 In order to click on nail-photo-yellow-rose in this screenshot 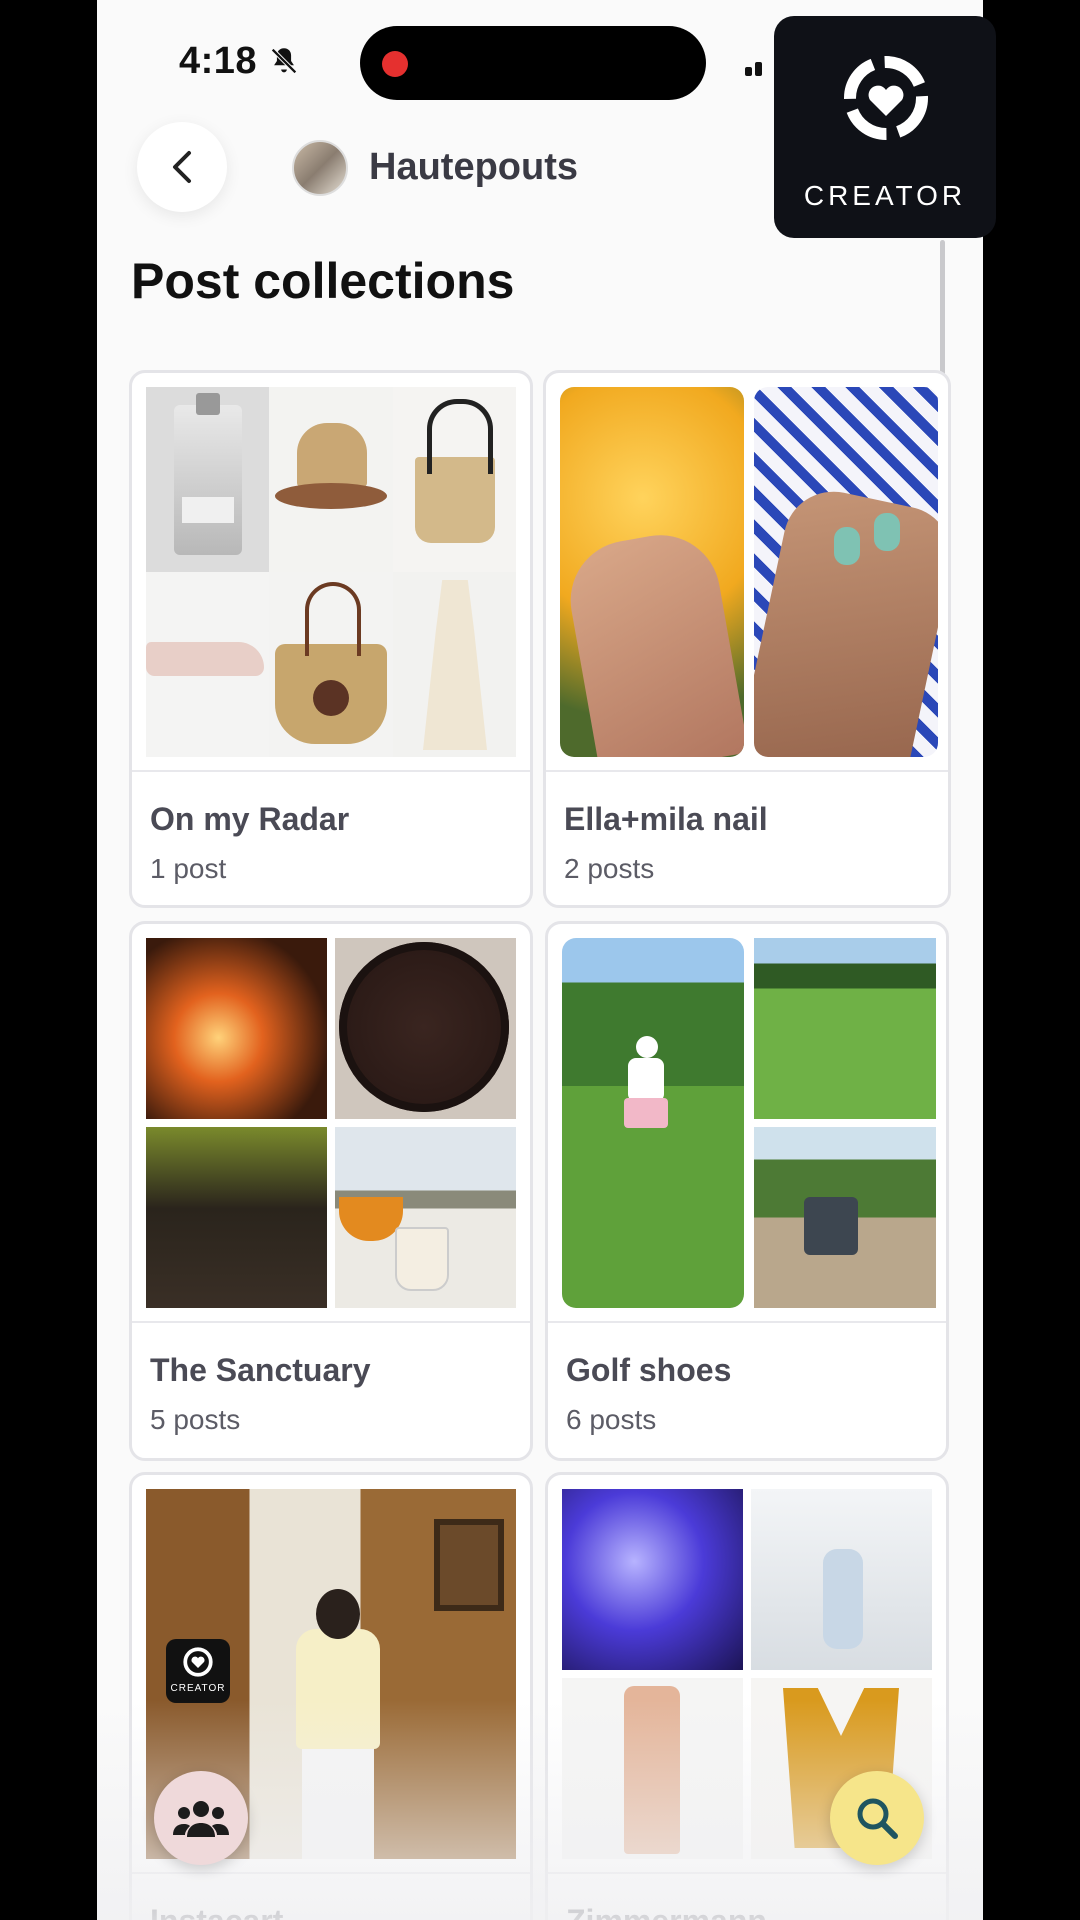, I will do `click(652, 572)`.